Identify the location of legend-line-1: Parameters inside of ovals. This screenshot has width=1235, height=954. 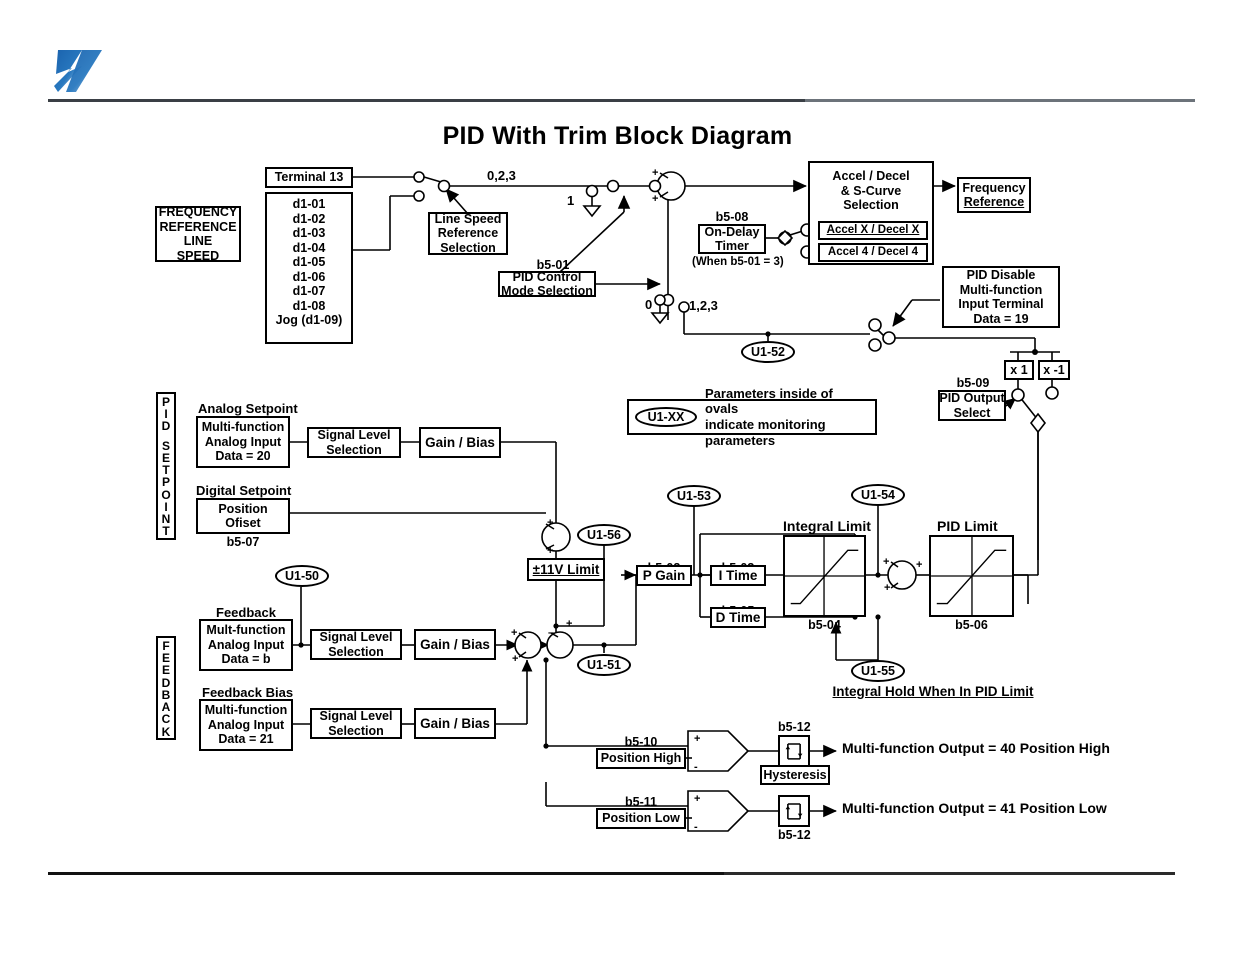
(769, 401).